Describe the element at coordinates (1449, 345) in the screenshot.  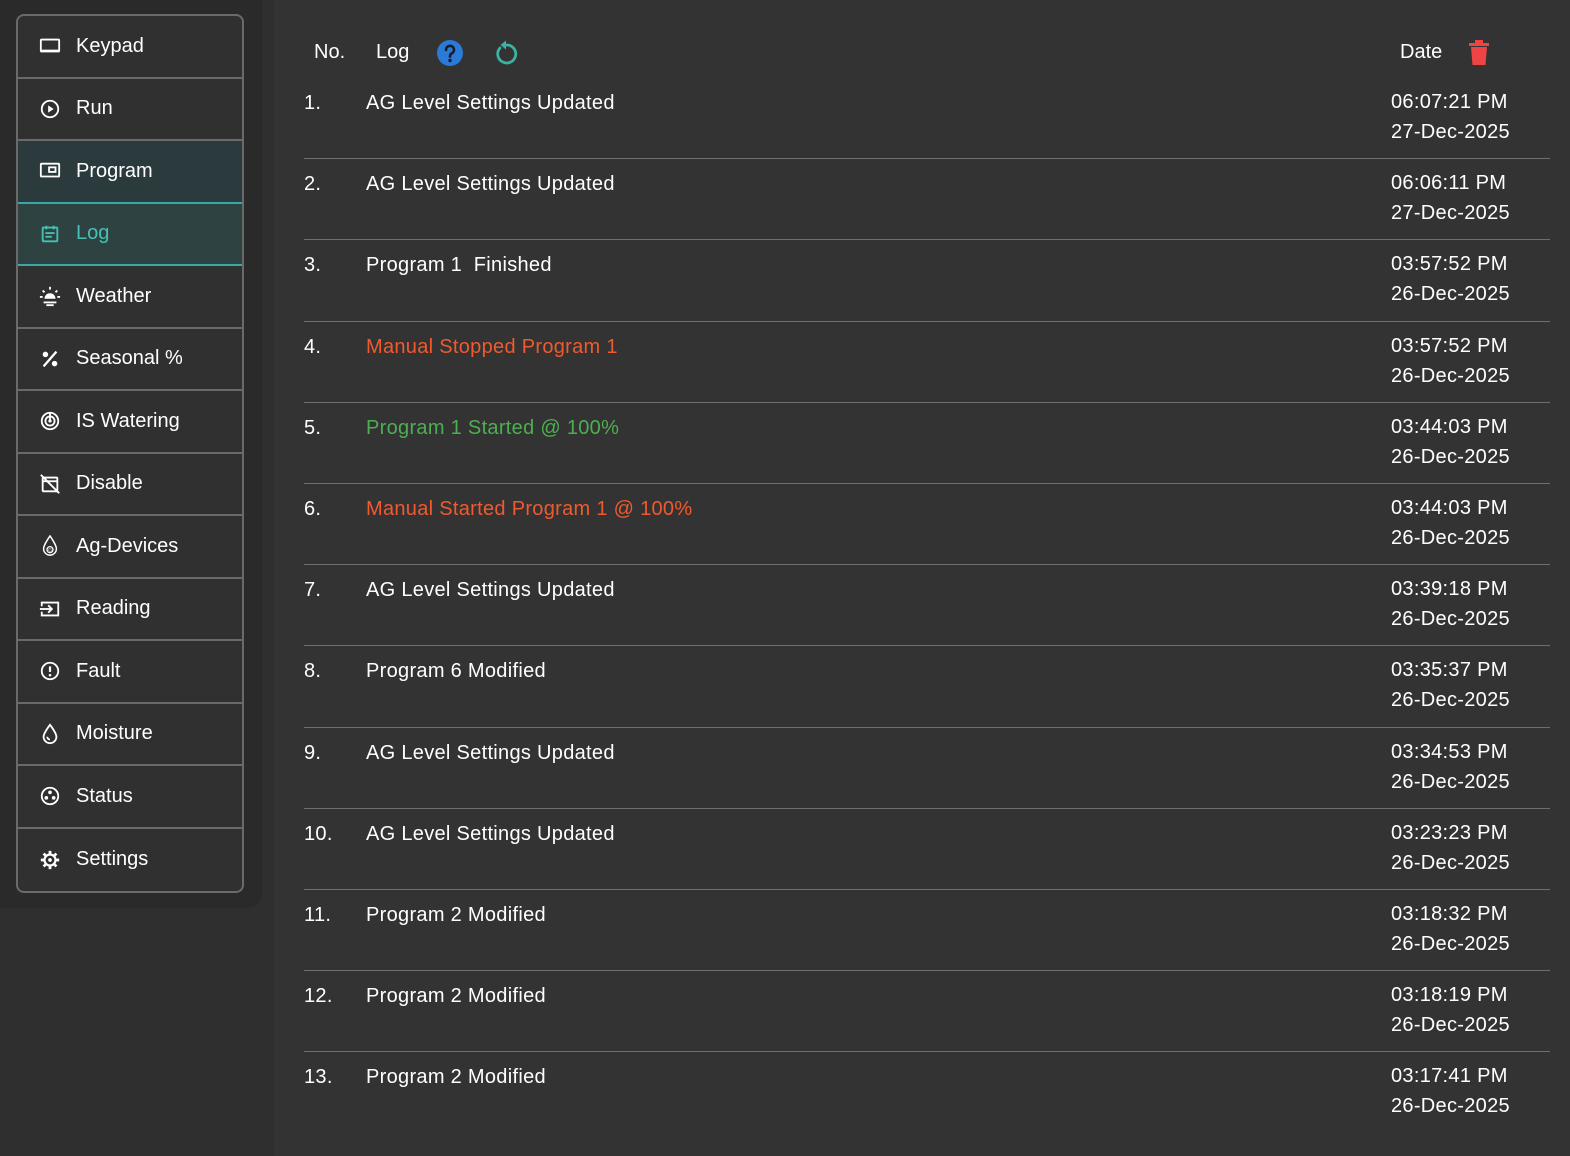
I see `log-row-time: 03:57:52 PM` at that location.